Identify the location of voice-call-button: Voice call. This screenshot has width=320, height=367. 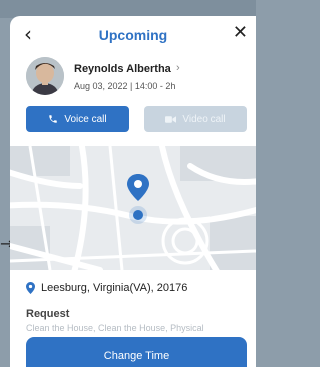
(77, 119).